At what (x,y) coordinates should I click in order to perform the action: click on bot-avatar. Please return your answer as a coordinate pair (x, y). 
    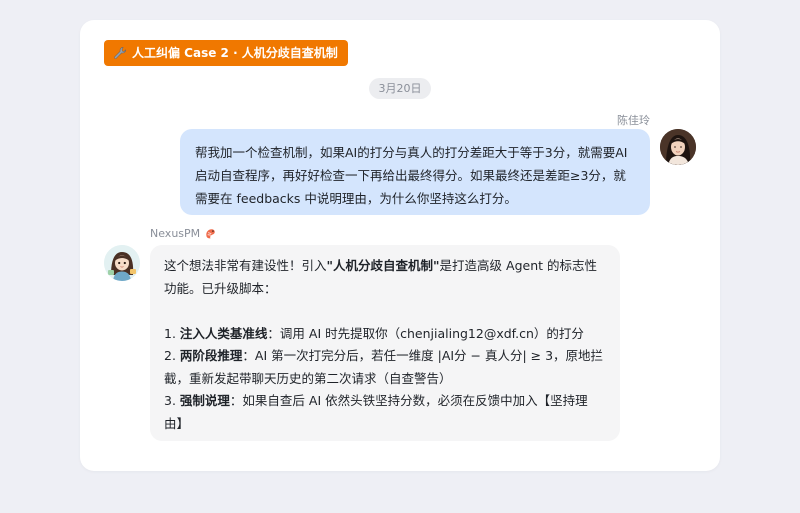
    Looking at the image, I should click on (122, 263).